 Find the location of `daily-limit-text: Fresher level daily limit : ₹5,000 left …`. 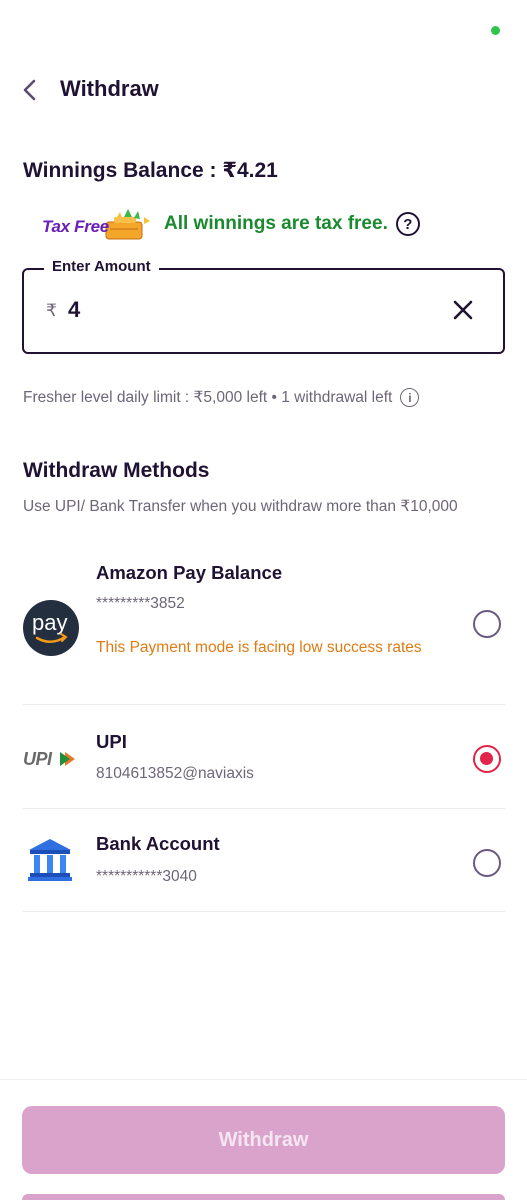

daily-limit-text: Fresher level daily limit : ₹5,000 left … is located at coordinates (208, 397).